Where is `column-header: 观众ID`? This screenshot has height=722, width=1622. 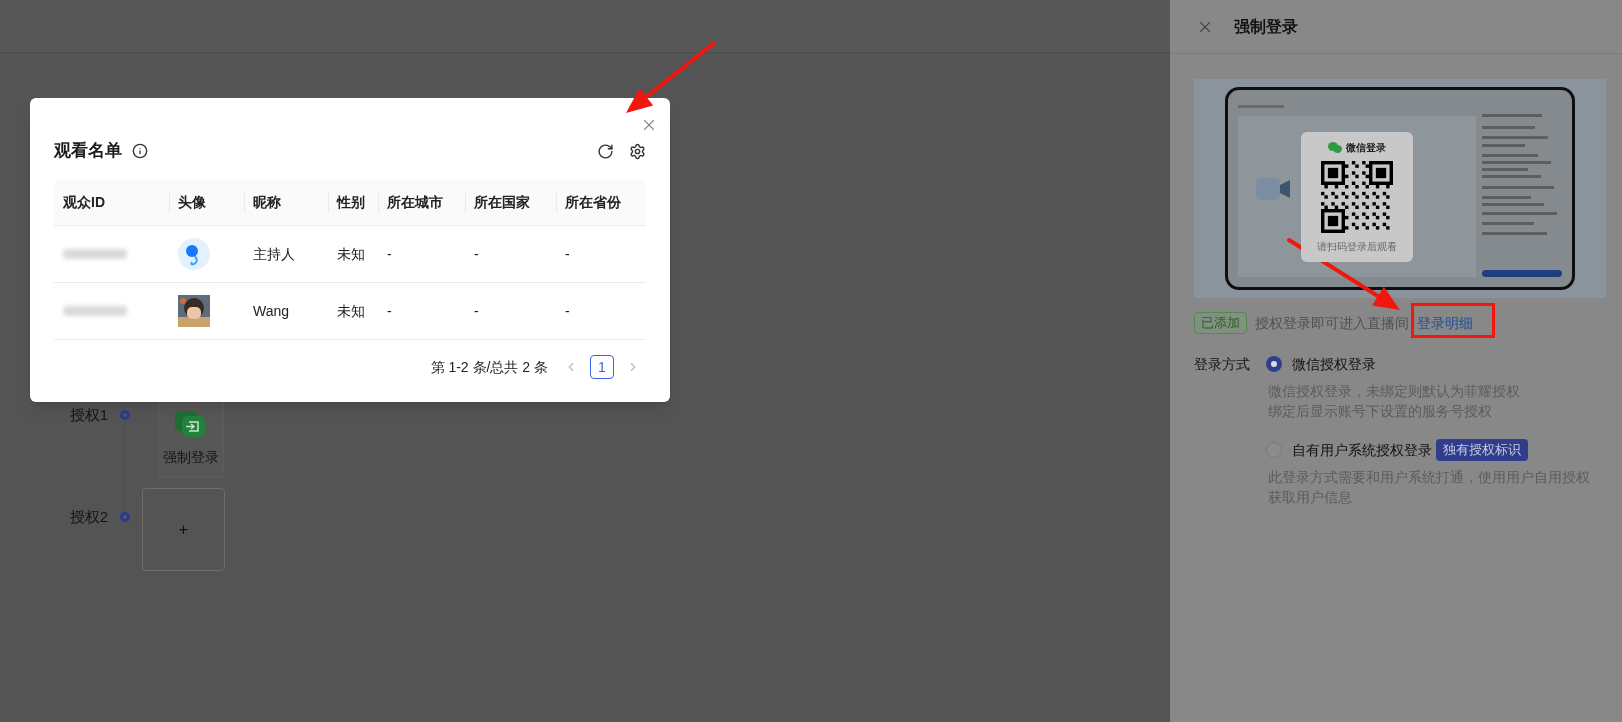 column-header: 观众ID is located at coordinates (84, 202).